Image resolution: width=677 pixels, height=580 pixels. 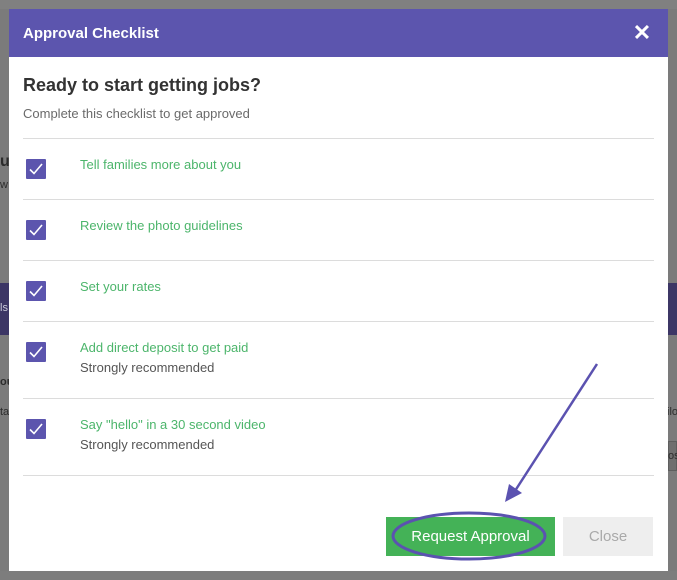 I want to click on background-text-fragment: ta, so click(x=5, y=412).